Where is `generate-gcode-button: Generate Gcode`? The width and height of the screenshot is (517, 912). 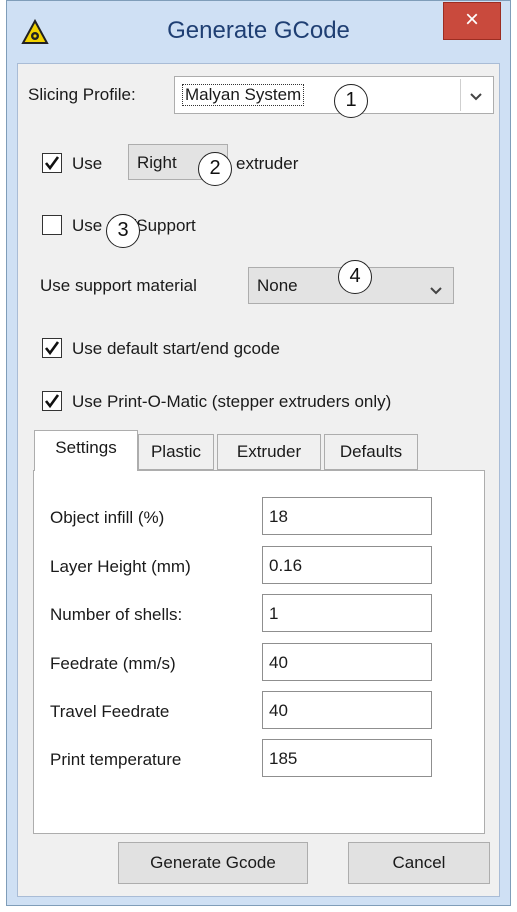 generate-gcode-button: Generate Gcode is located at coordinates (213, 863).